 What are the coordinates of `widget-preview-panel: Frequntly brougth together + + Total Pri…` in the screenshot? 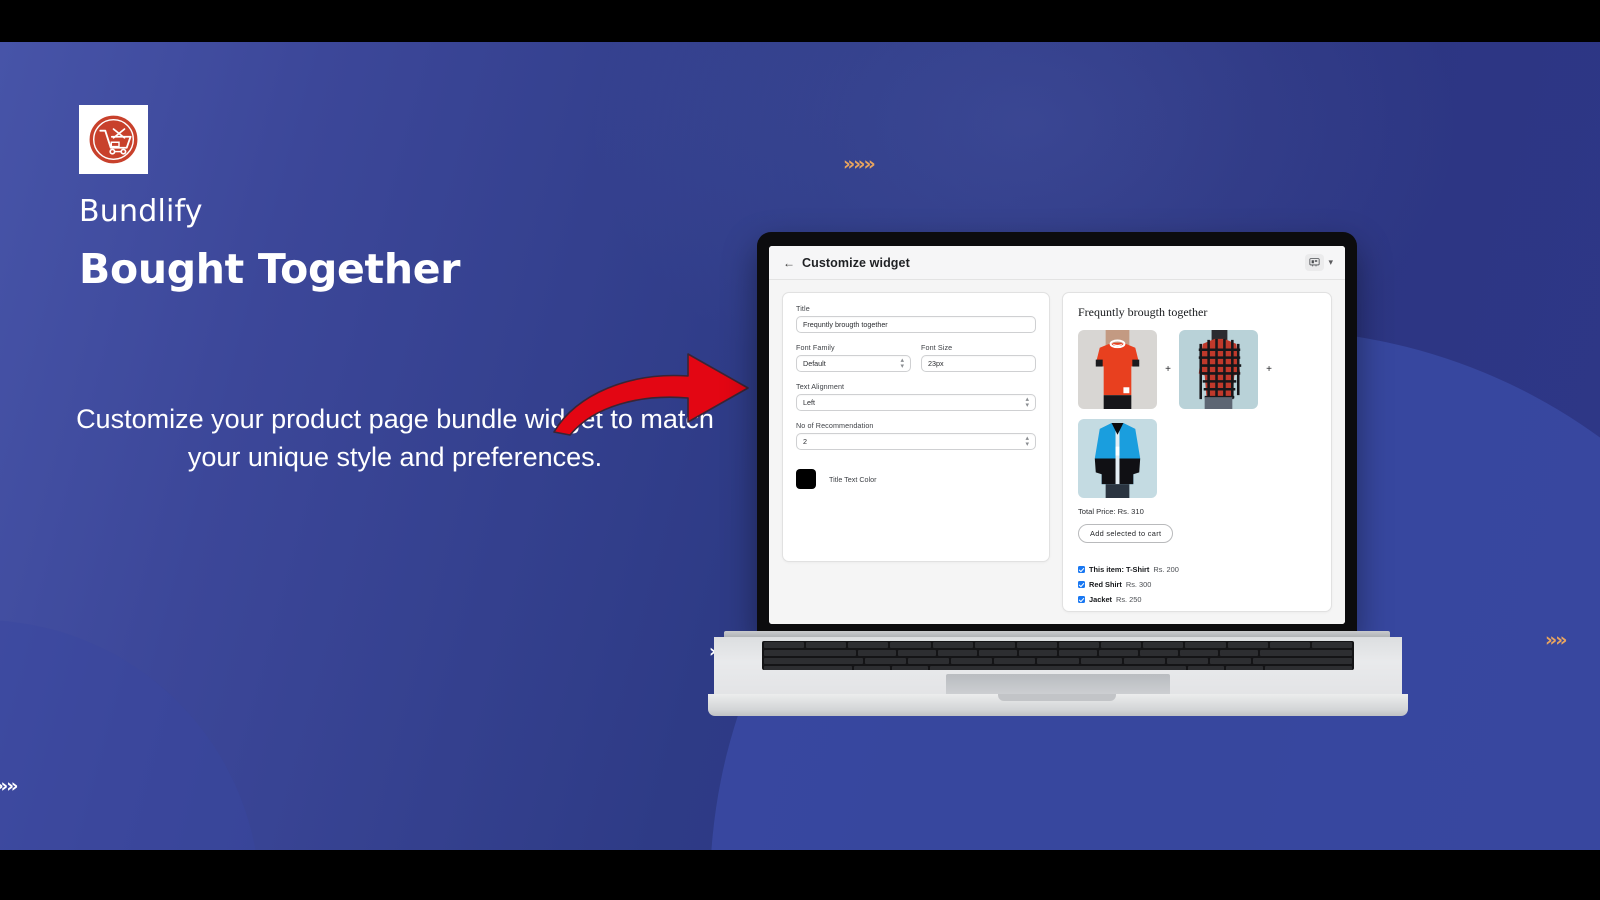 It's located at (1197, 452).